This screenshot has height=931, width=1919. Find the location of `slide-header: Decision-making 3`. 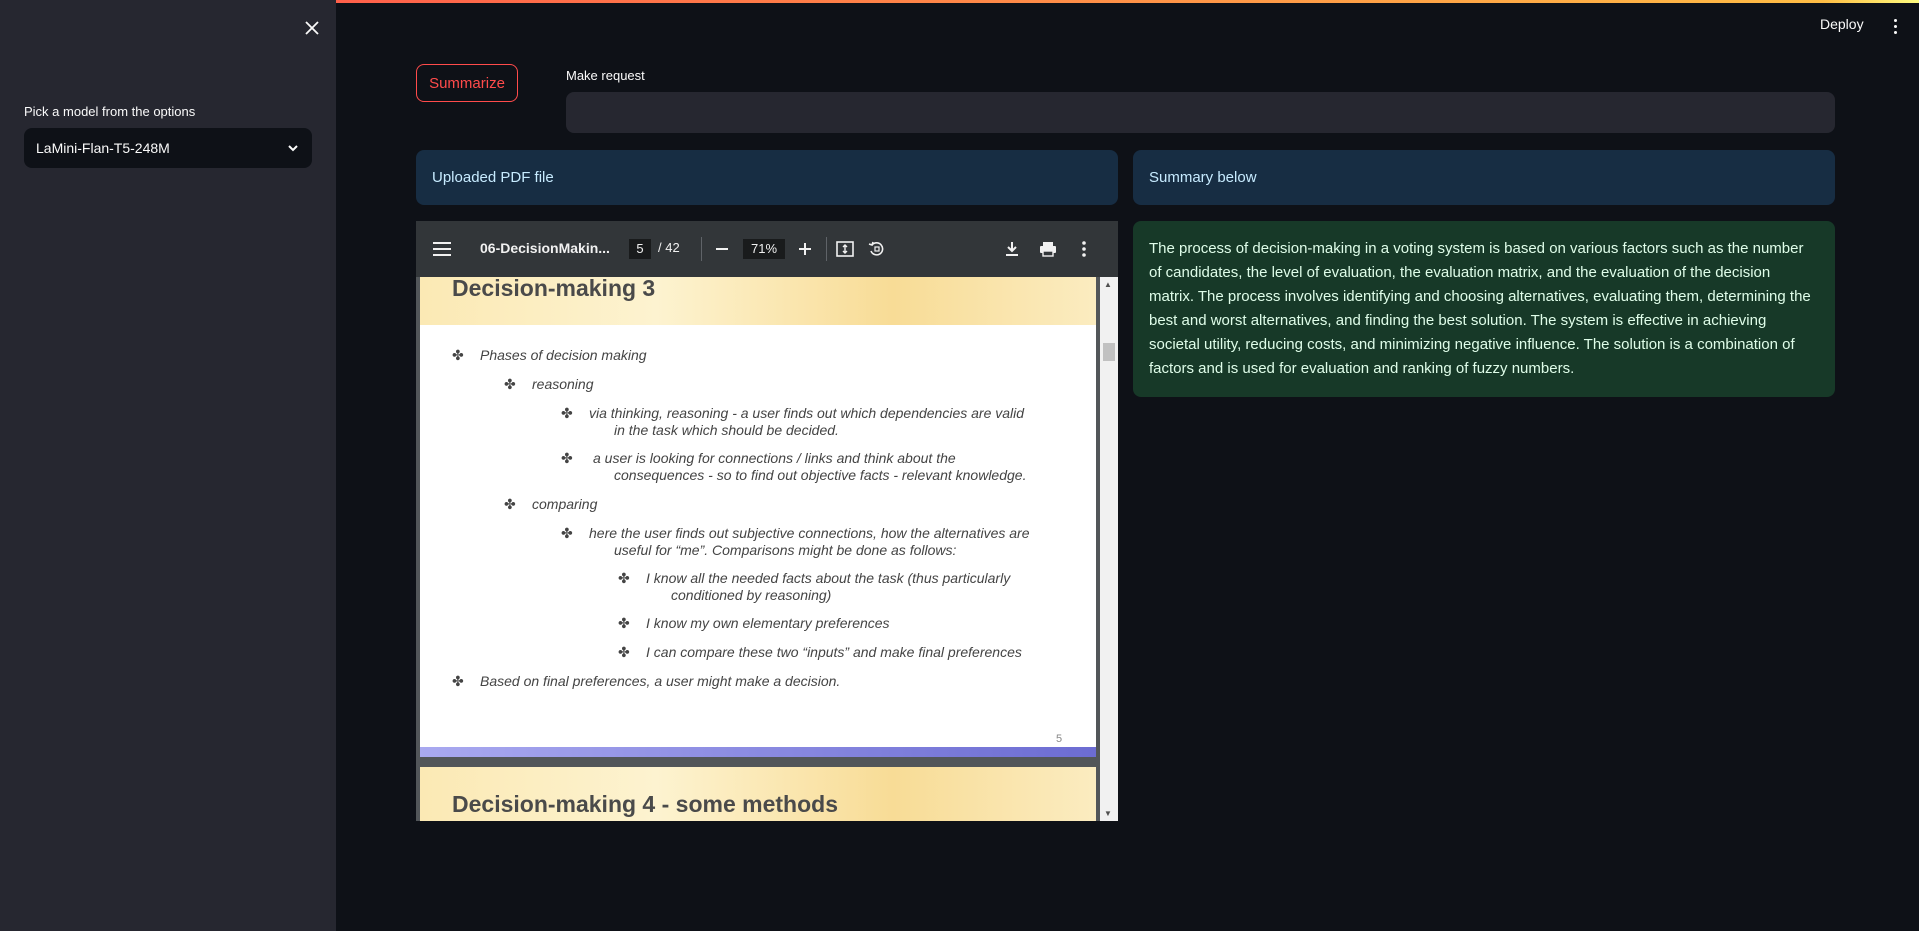

slide-header: Decision-making 3 is located at coordinates (758, 301).